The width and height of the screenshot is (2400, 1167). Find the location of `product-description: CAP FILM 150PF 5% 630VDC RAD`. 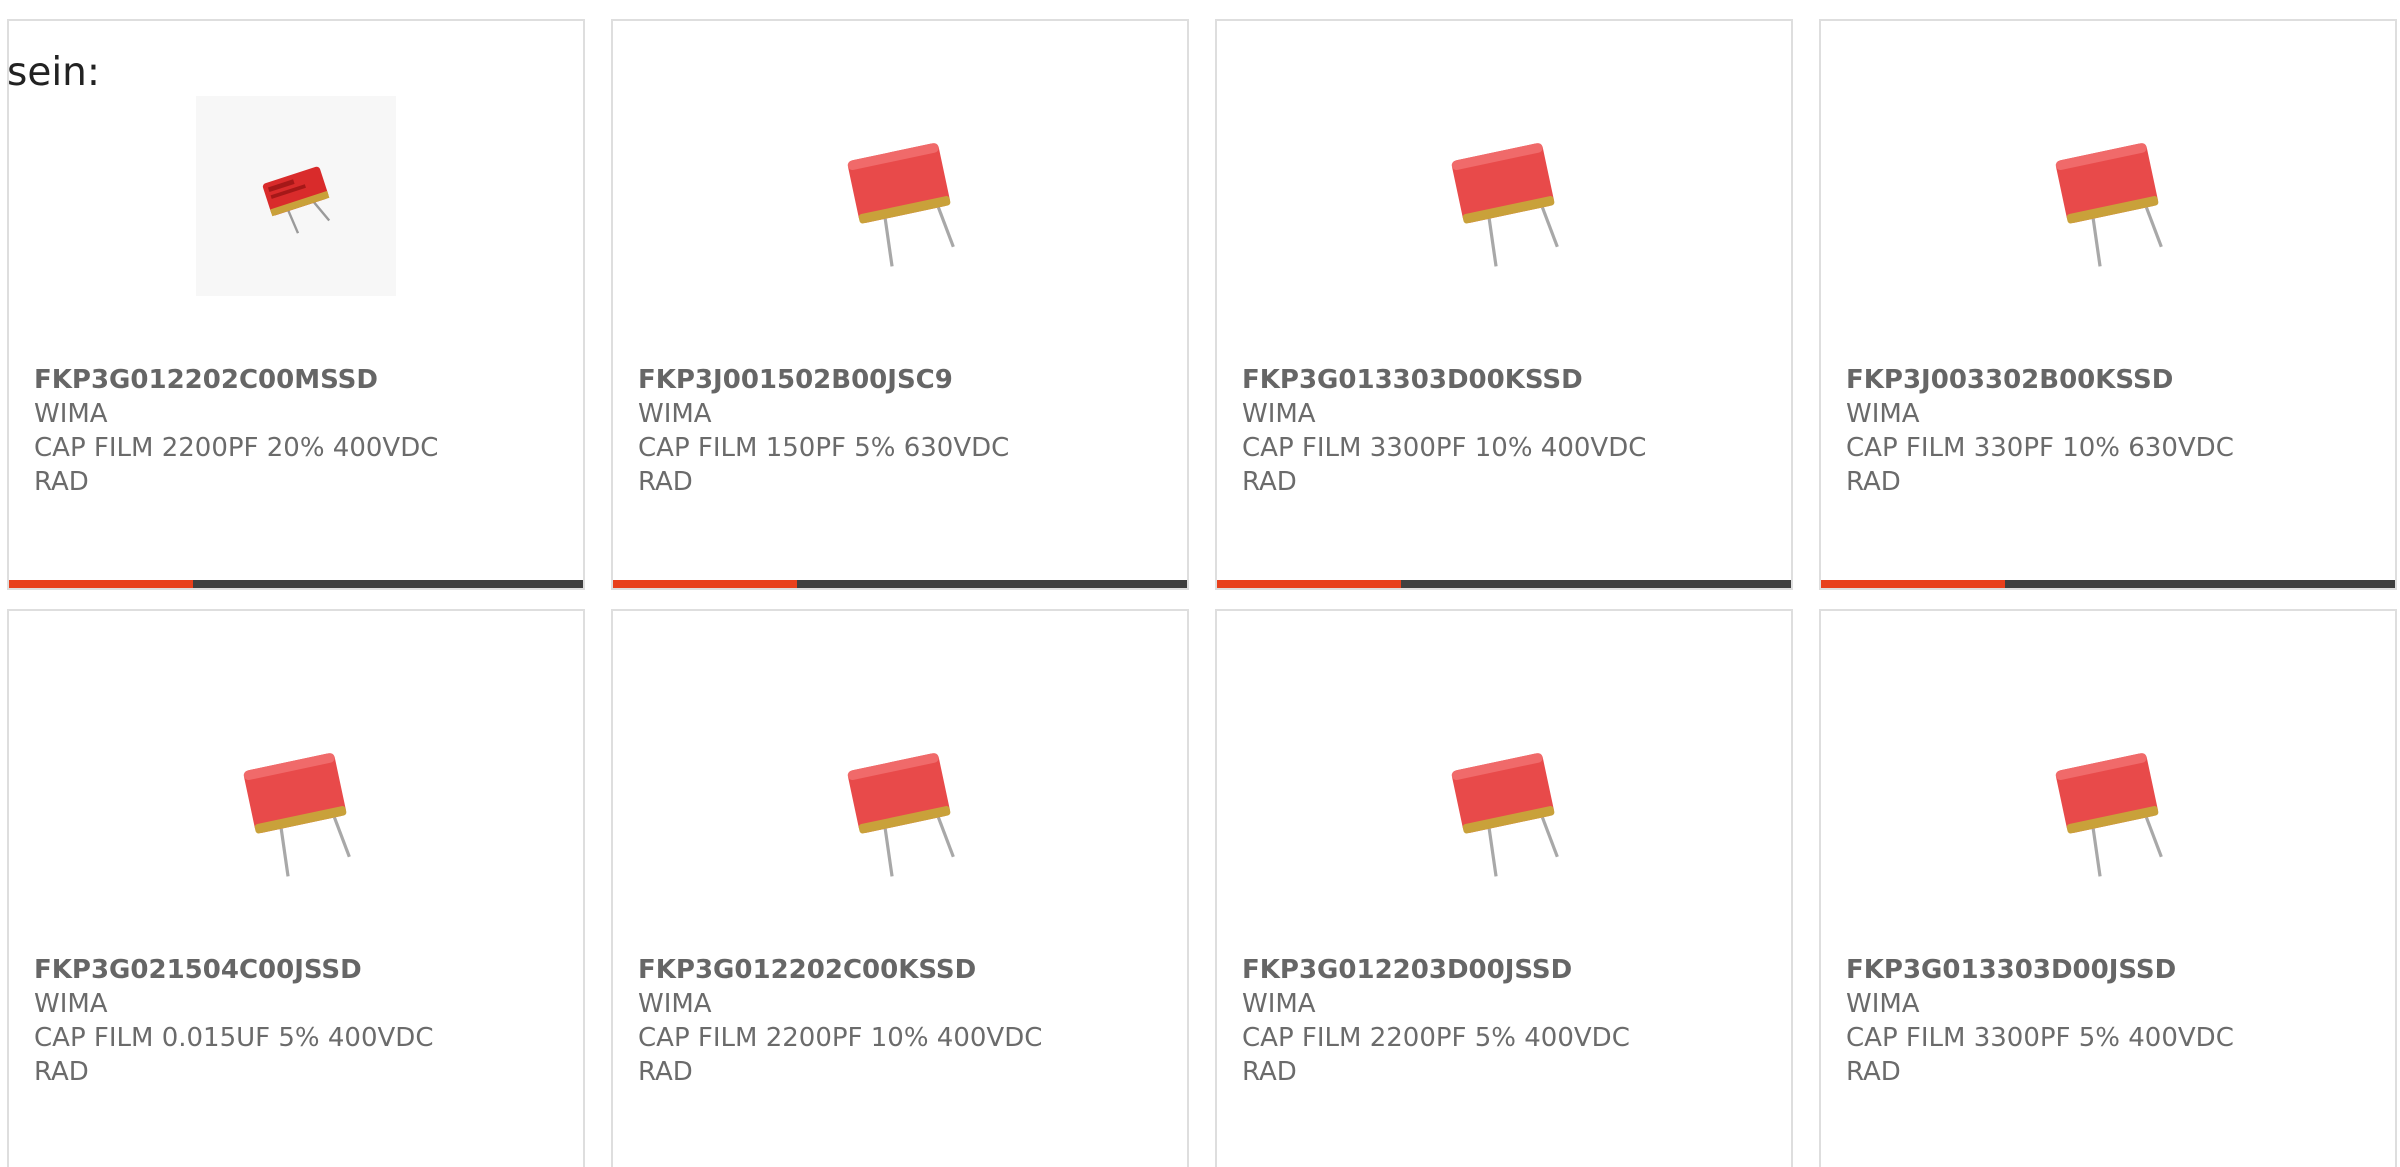

product-description: CAP FILM 150PF 5% 630VDC RAD is located at coordinates (824, 465).